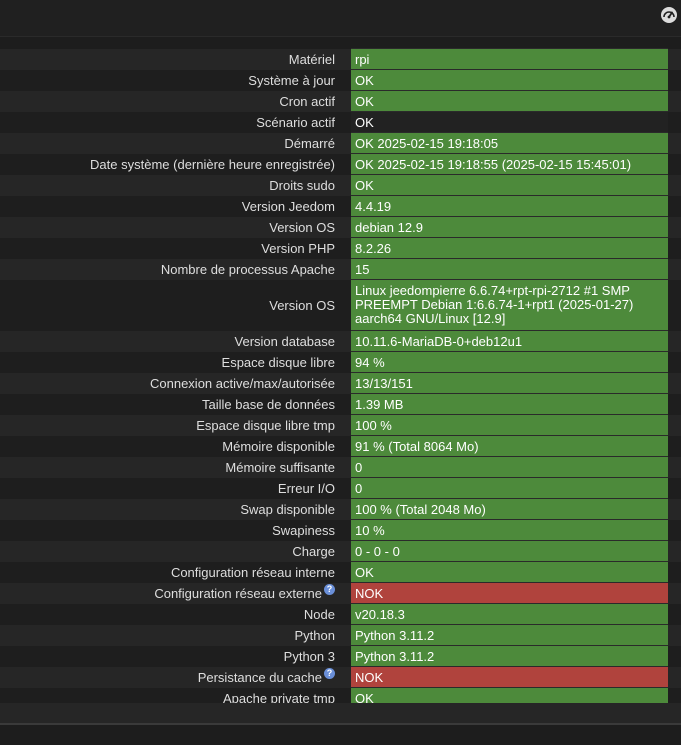 Image resolution: width=681 pixels, height=745 pixels. Describe the element at coordinates (171, 206) in the screenshot. I see `row-label: Version Jeedom` at that location.